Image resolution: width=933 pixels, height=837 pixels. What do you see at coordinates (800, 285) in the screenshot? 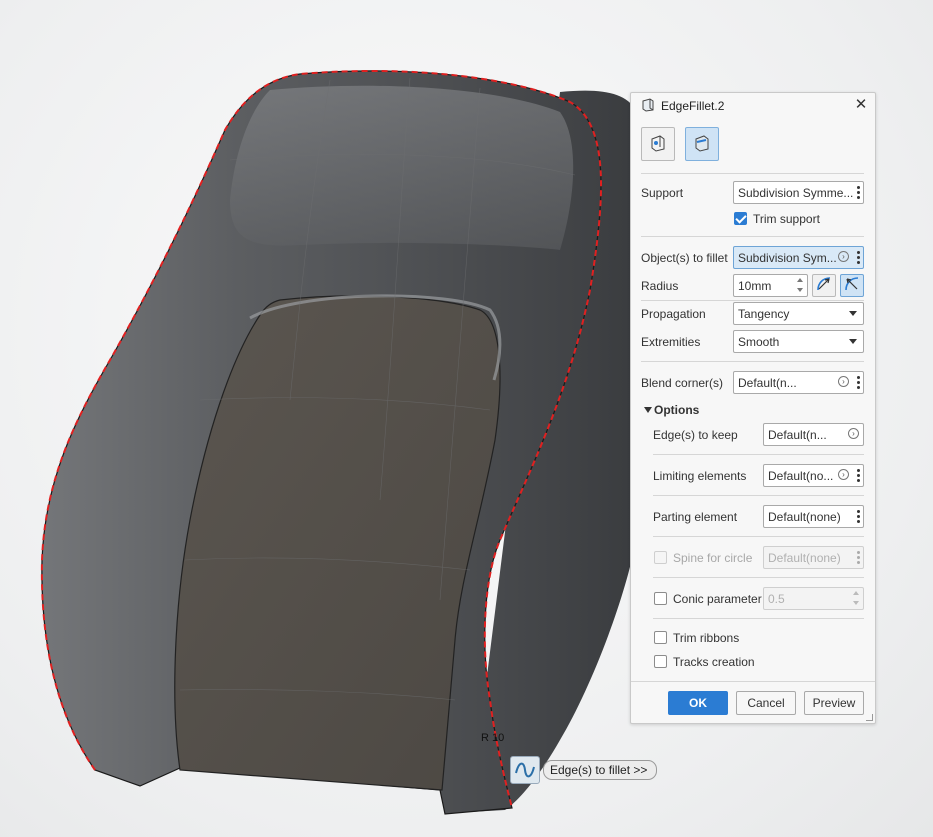
I see `radius-spinner` at bounding box center [800, 285].